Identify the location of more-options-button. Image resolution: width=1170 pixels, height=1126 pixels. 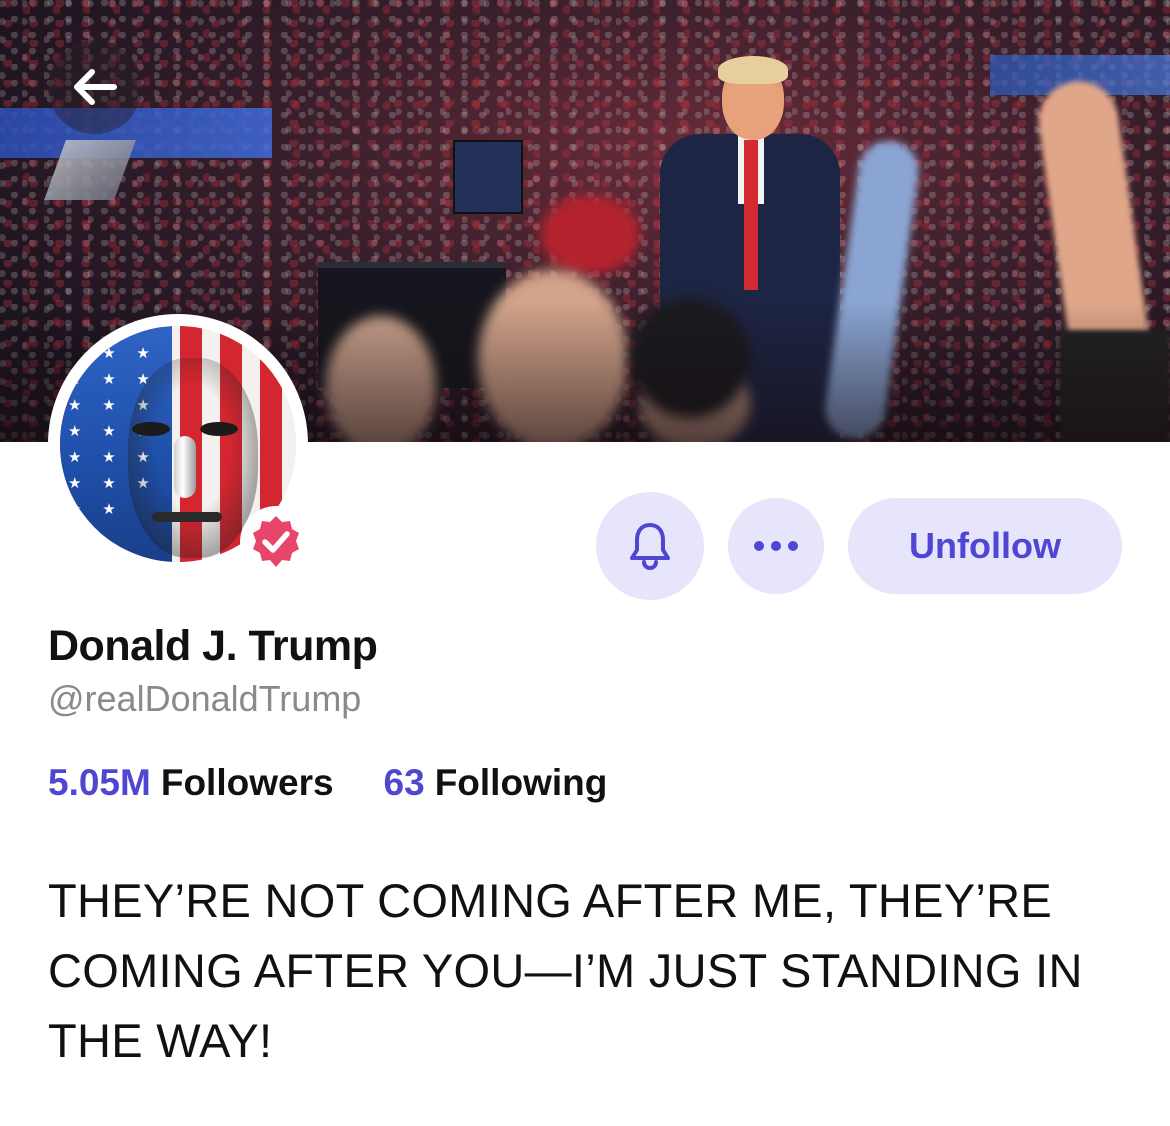
(776, 546).